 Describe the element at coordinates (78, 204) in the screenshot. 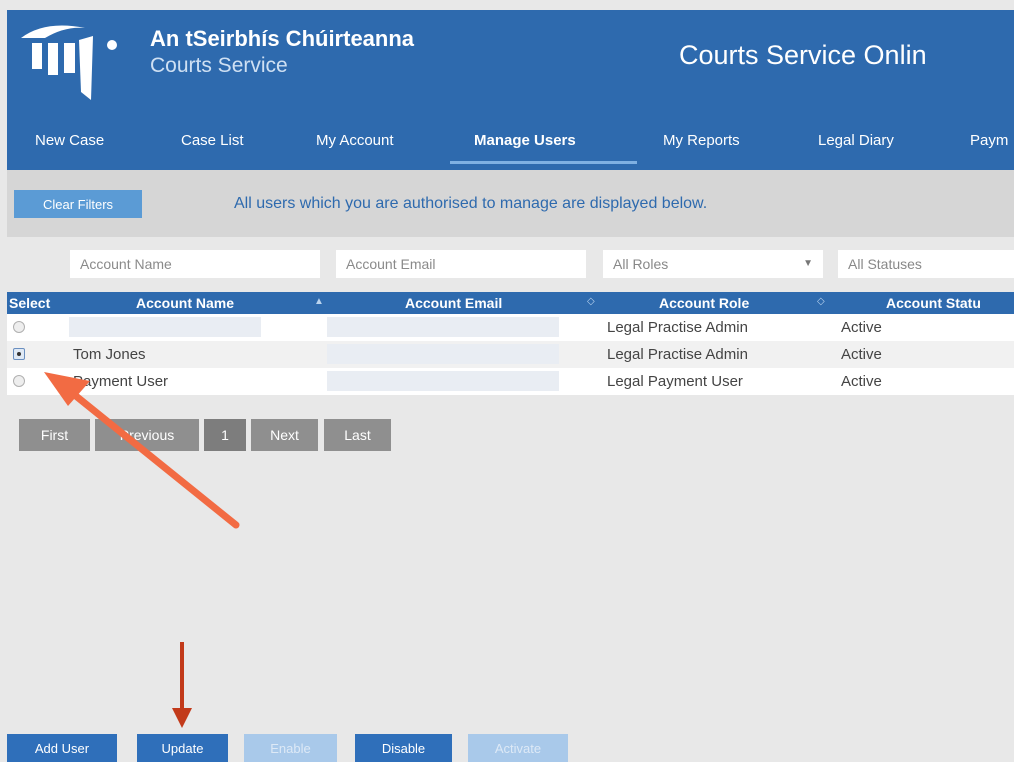

I see `clear-filters-button: Clear Filters` at that location.